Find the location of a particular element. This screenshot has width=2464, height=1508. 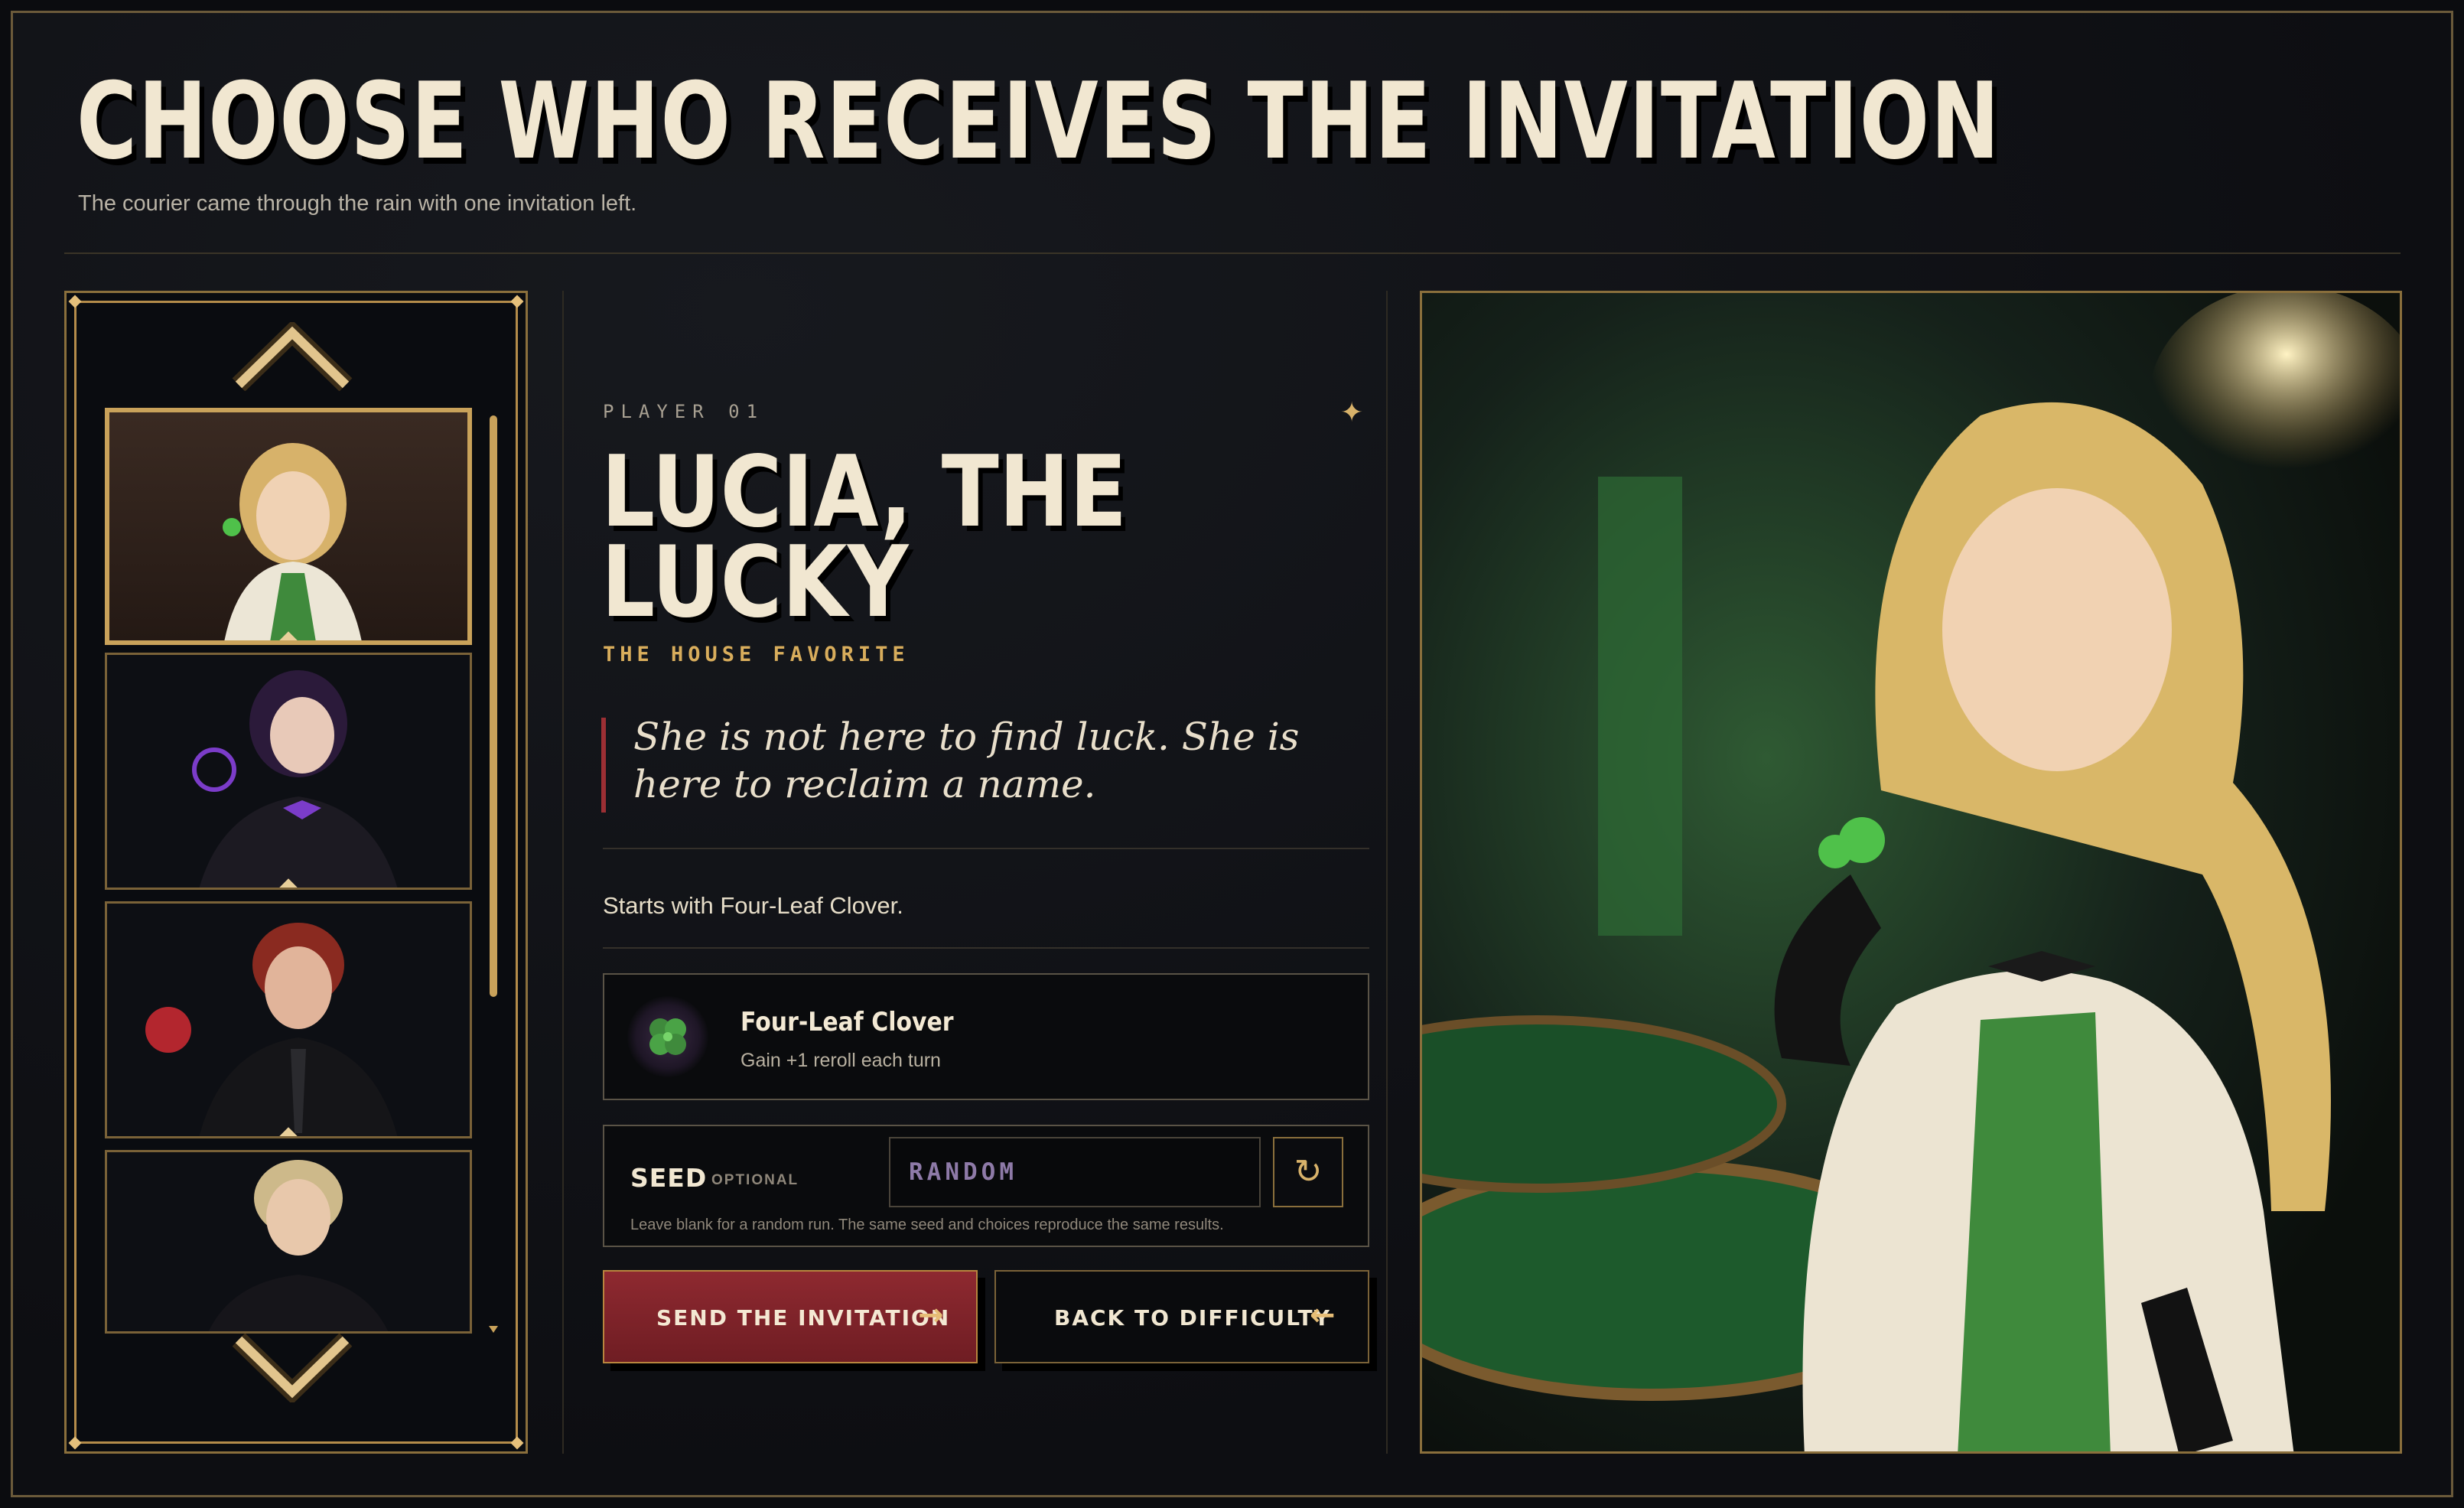

seed-label: SEED is located at coordinates (669, 1178).